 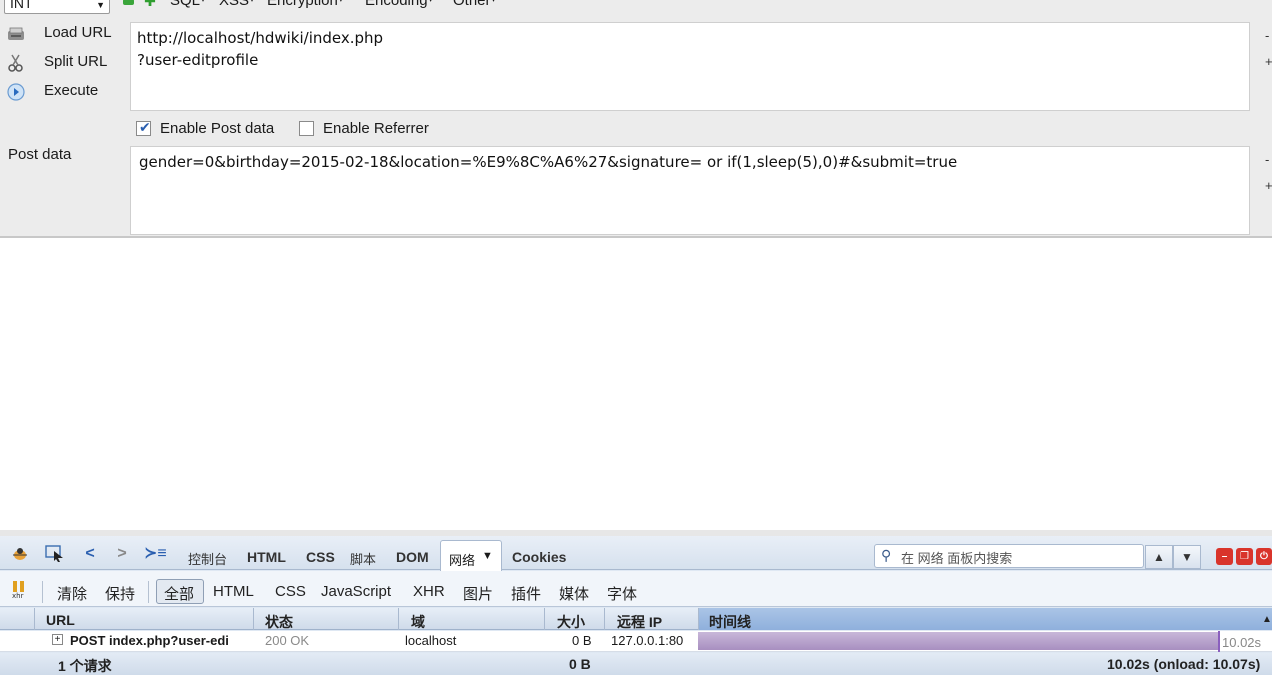 I want to click on panel-search-input: ⚲ 在 网络 面板内搜索, so click(x=1009, y=556).